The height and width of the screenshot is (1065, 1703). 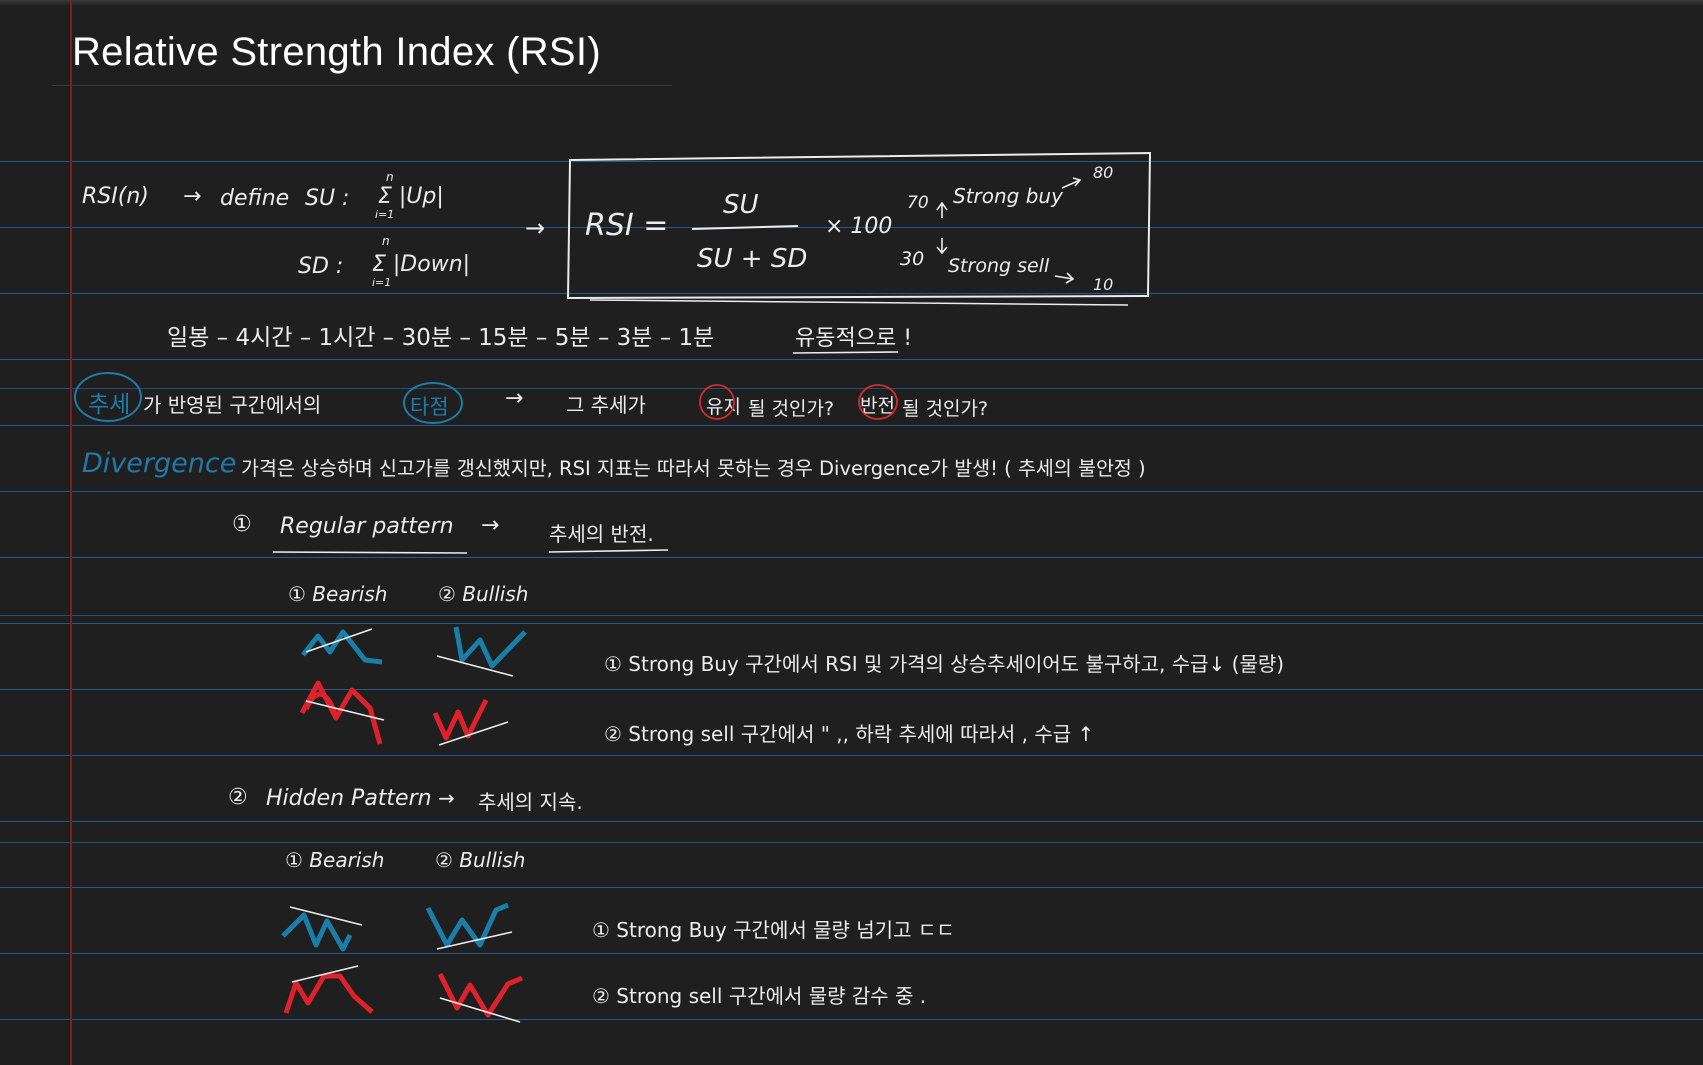 What do you see at coordinates (859, 225) in the screenshot?
I see `formula-box` at bounding box center [859, 225].